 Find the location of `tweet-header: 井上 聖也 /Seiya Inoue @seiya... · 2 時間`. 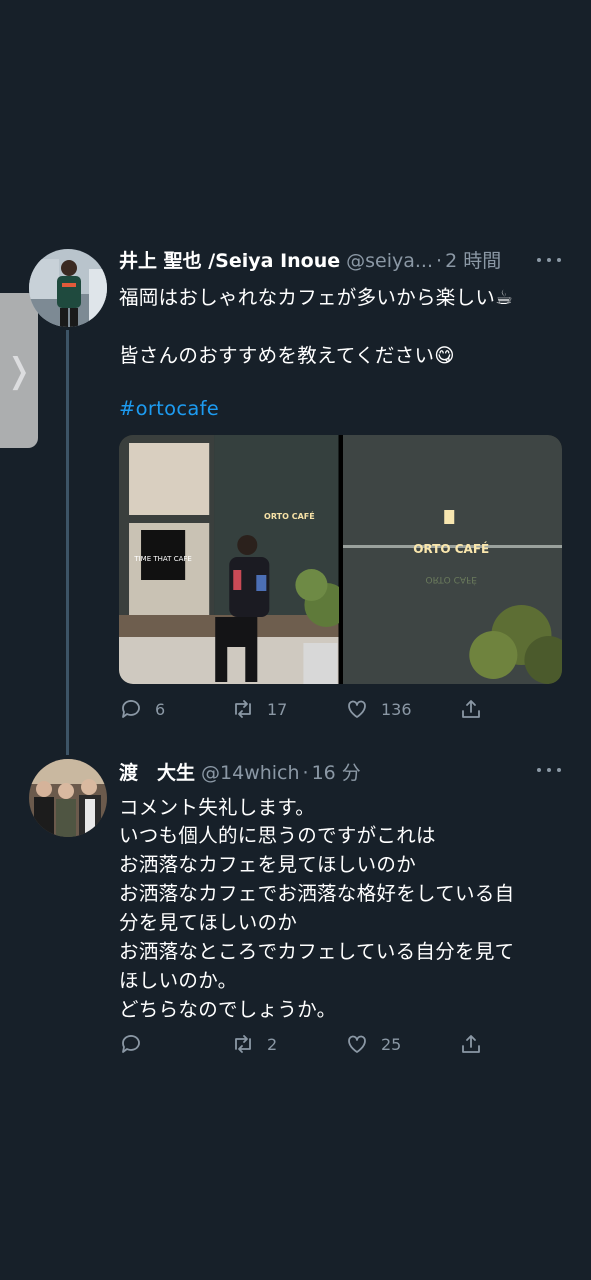

tweet-header: 井上 聖也 /Seiya Inoue @seiya... · 2 時間 is located at coordinates (310, 259).